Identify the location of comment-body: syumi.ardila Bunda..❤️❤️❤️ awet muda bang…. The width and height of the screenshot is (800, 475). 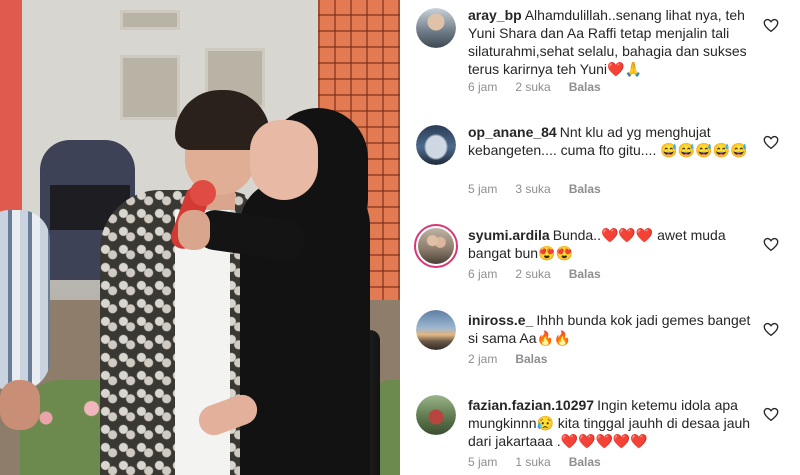
(613, 244).